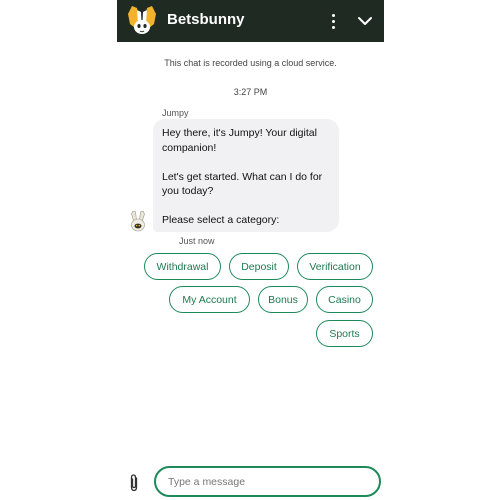 The height and width of the screenshot is (500, 500). I want to click on more-vertical-icon, so click(333, 15).